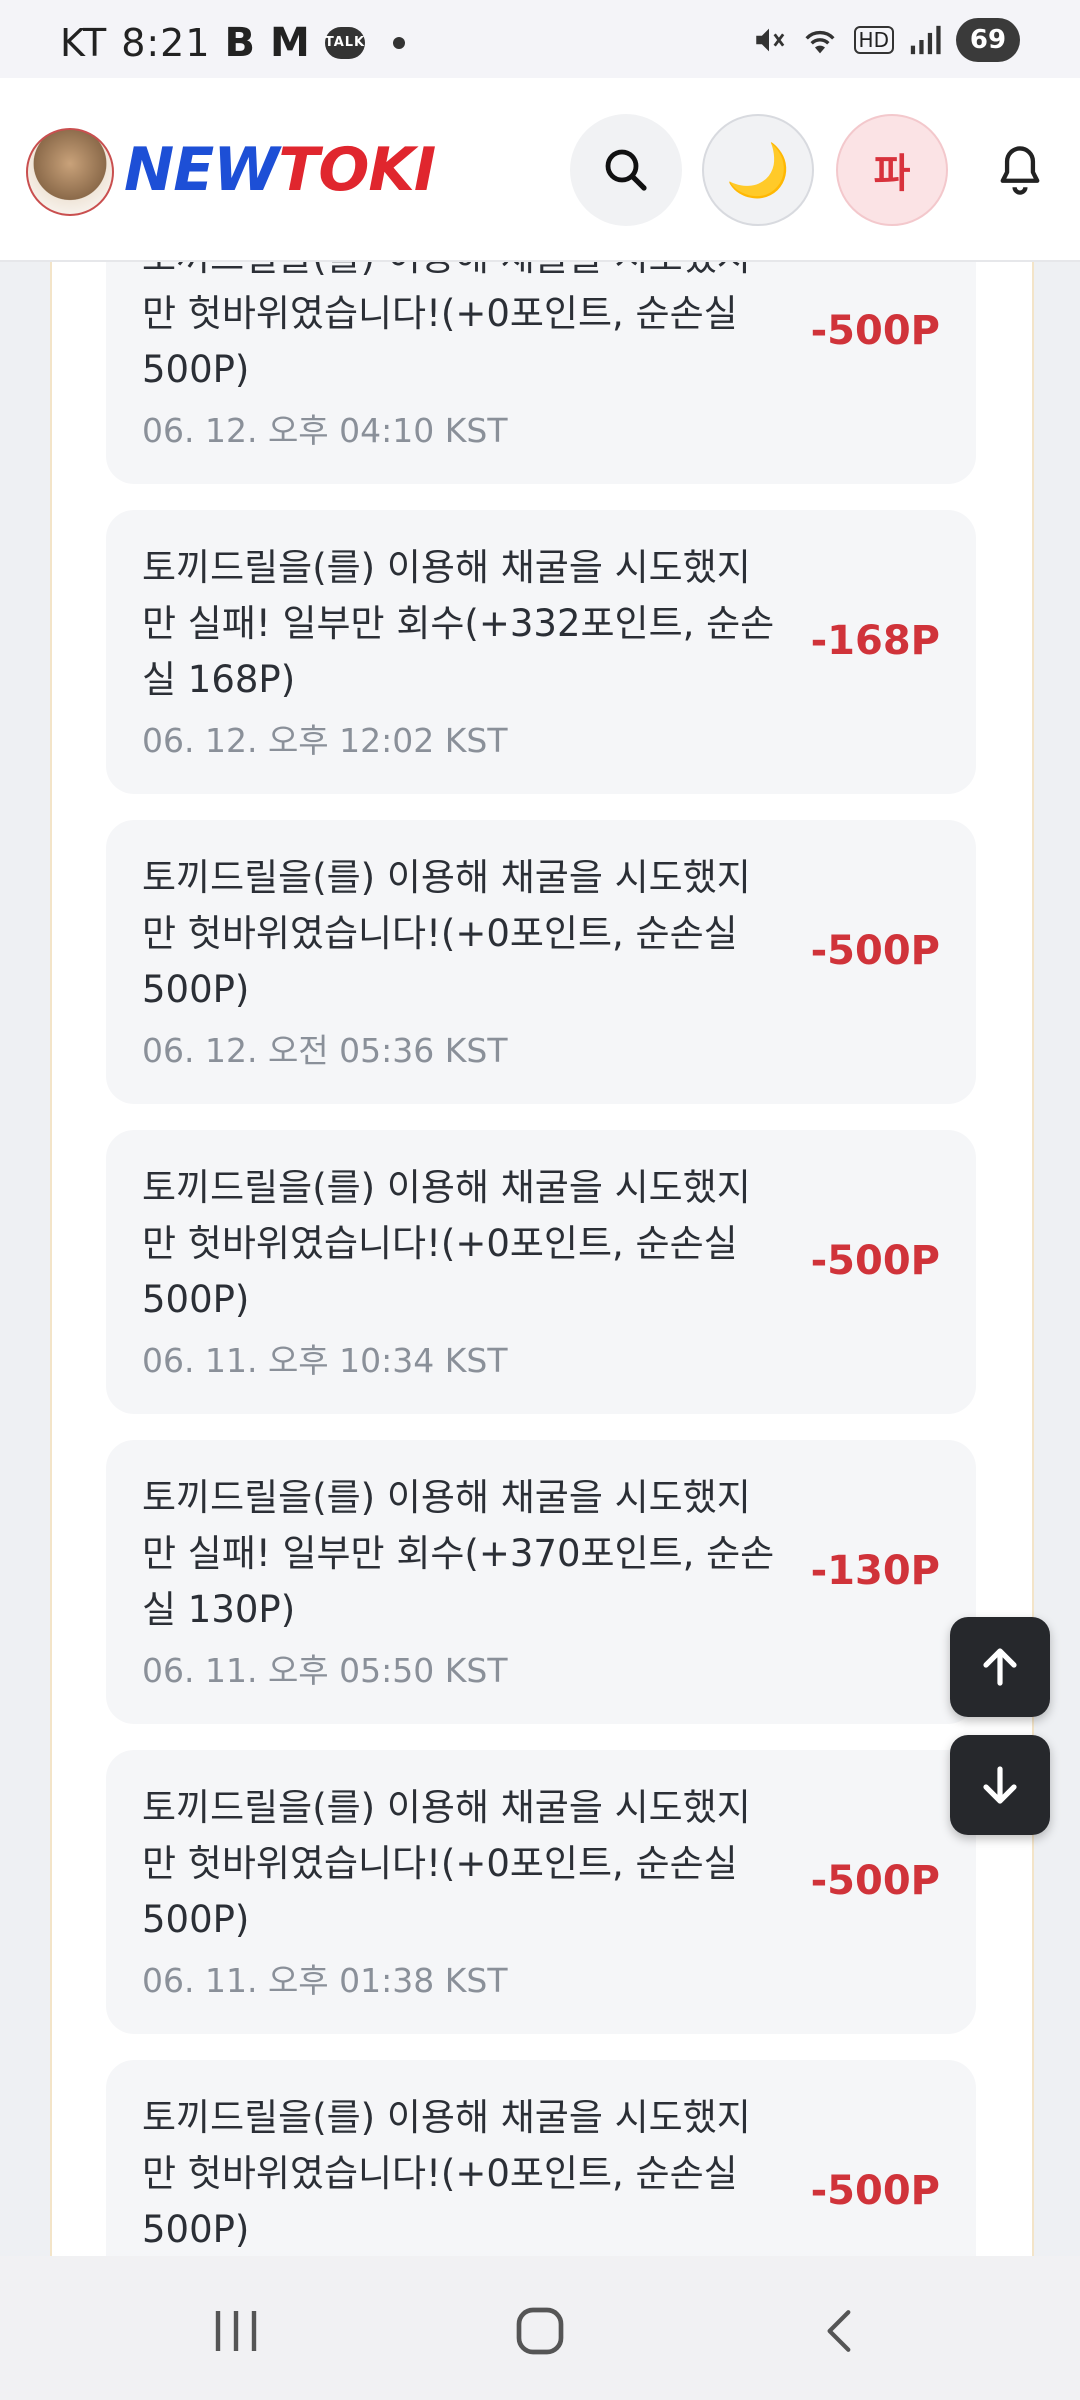  What do you see at coordinates (325, 1670) in the screenshot?
I see `entry-time: 06. 11. 오후 05:50 KST` at bounding box center [325, 1670].